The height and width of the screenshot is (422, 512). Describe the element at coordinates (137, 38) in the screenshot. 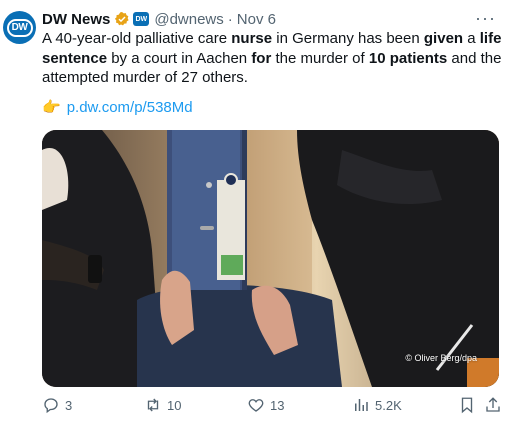

I see `tweet-text-segment: A 40-year-old palliative care` at that location.